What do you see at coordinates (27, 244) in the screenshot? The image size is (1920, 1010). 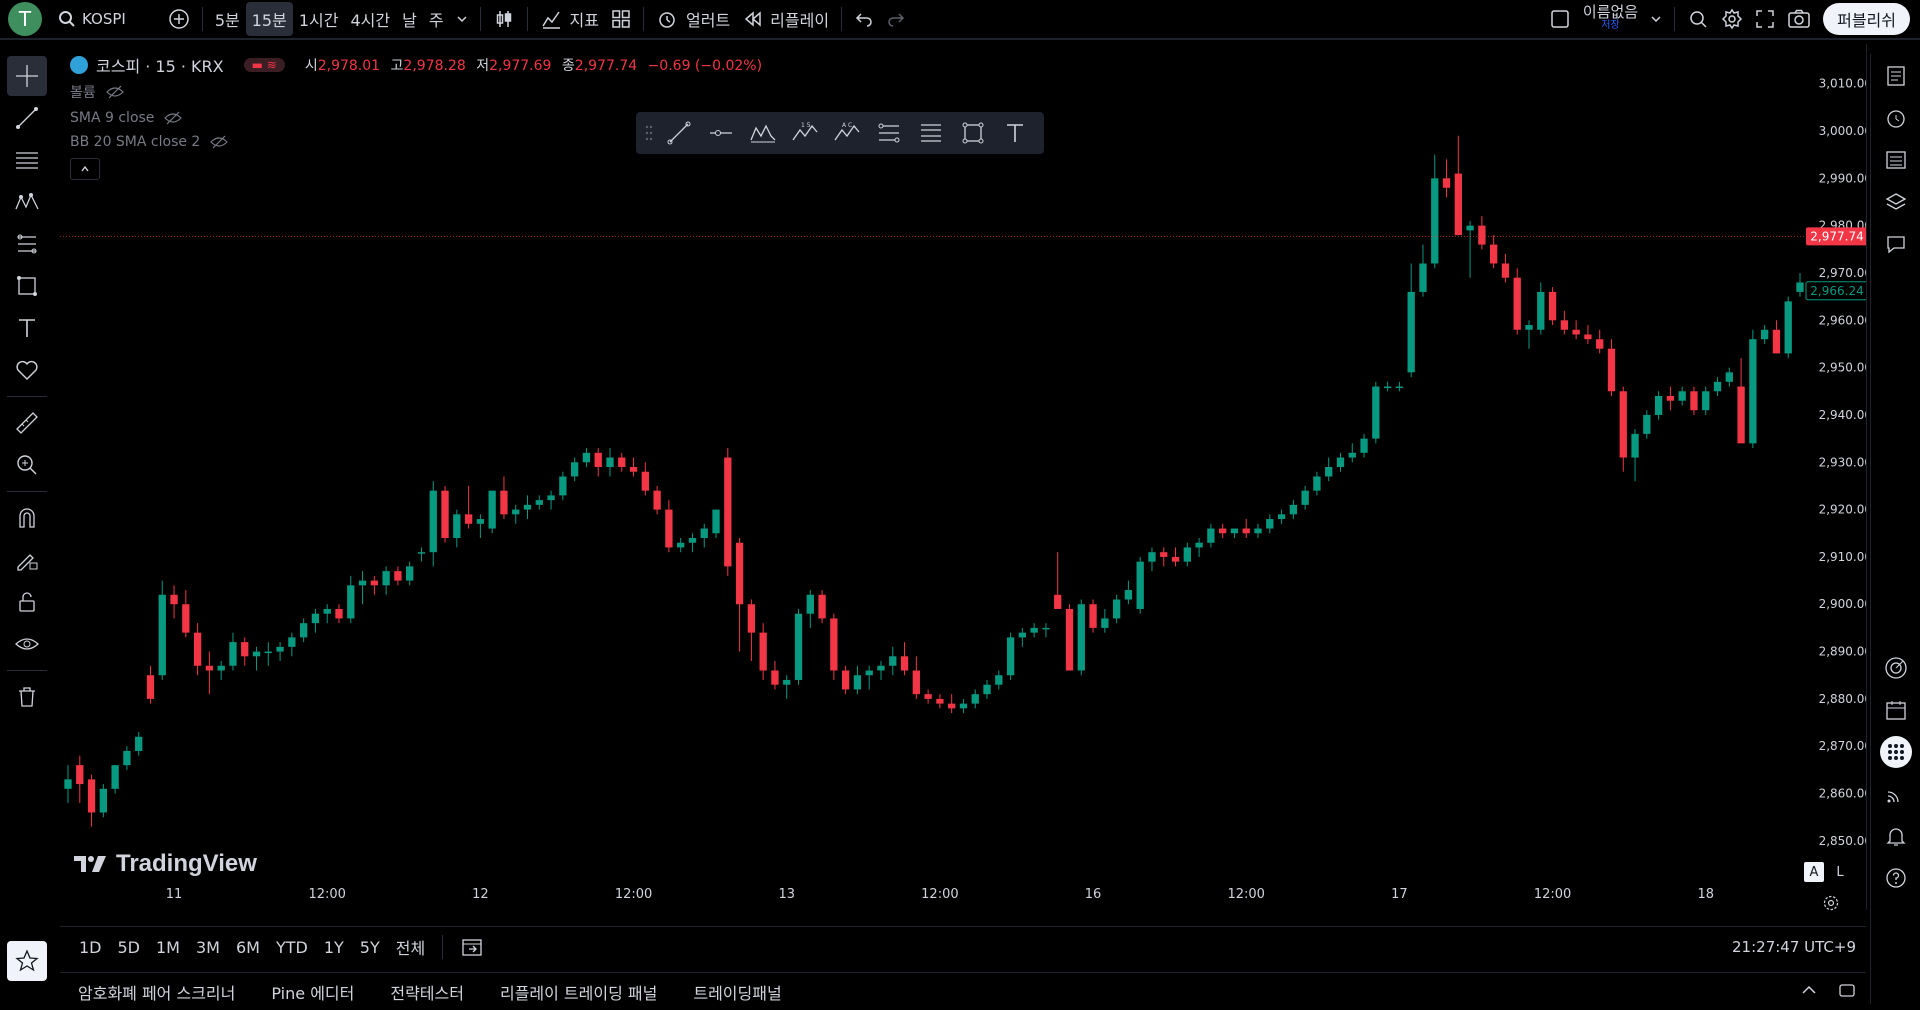 I see `prediction-tool` at bounding box center [27, 244].